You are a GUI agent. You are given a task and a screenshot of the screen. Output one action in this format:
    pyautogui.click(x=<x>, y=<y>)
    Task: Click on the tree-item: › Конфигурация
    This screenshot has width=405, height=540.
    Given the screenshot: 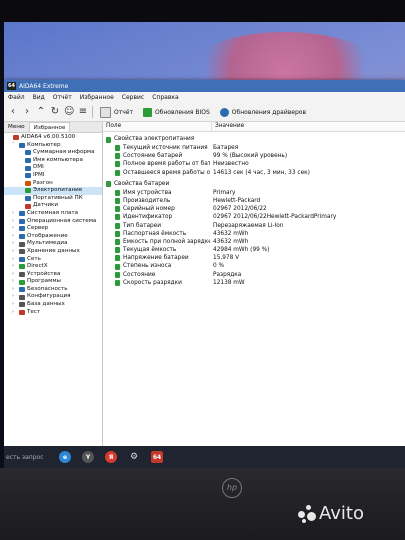 What is the action you would take?
    pyautogui.click(x=53, y=297)
    